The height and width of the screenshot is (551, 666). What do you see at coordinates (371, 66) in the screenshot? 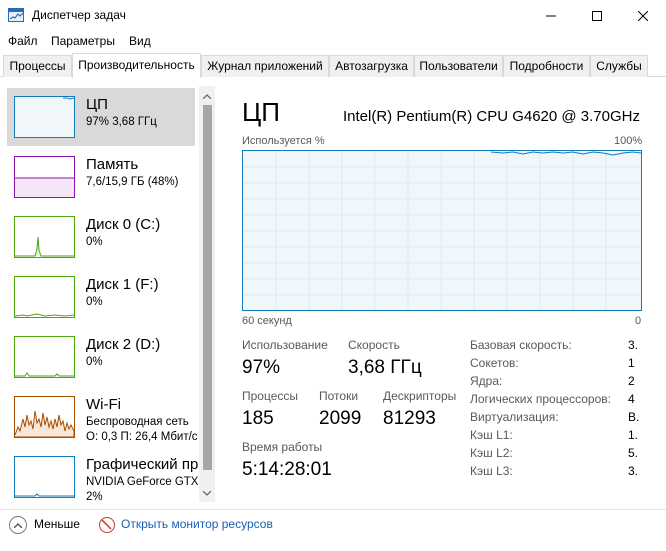
I see `tab-startup: Автозагрузка` at bounding box center [371, 66].